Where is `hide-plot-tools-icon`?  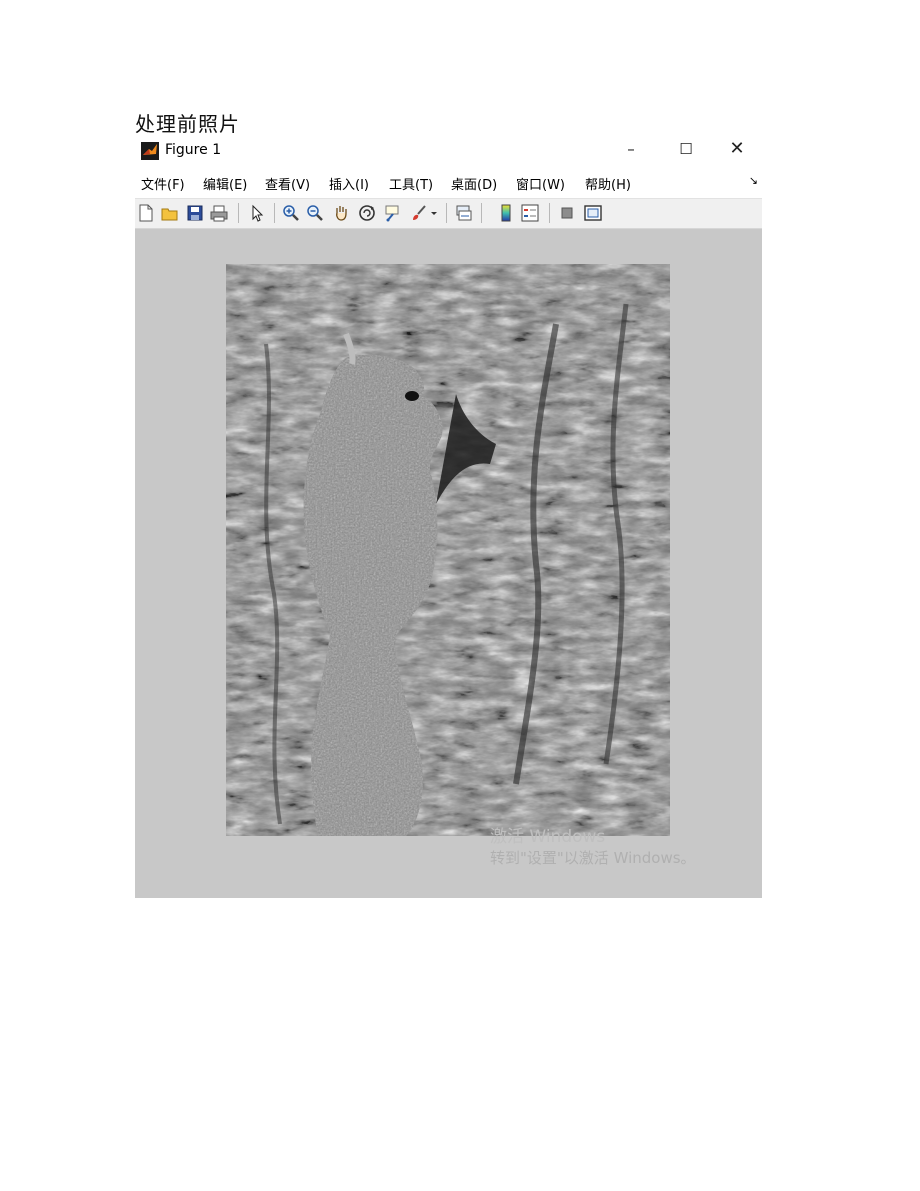 hide-plot-tools-icon is located at coordinates (567, 213).